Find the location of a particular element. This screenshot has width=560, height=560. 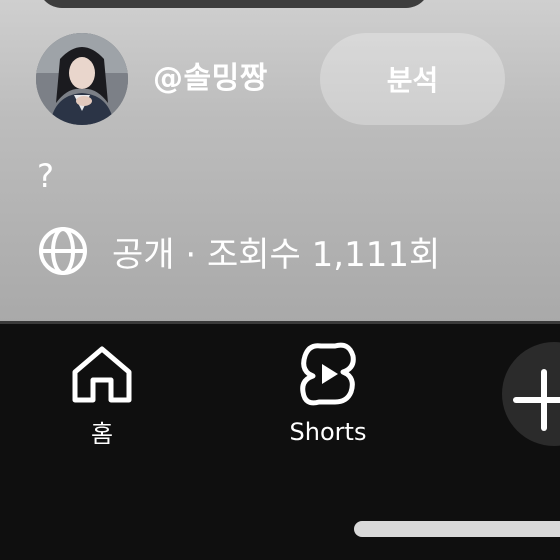

video-description: ? is located at coordinates (45, 176).